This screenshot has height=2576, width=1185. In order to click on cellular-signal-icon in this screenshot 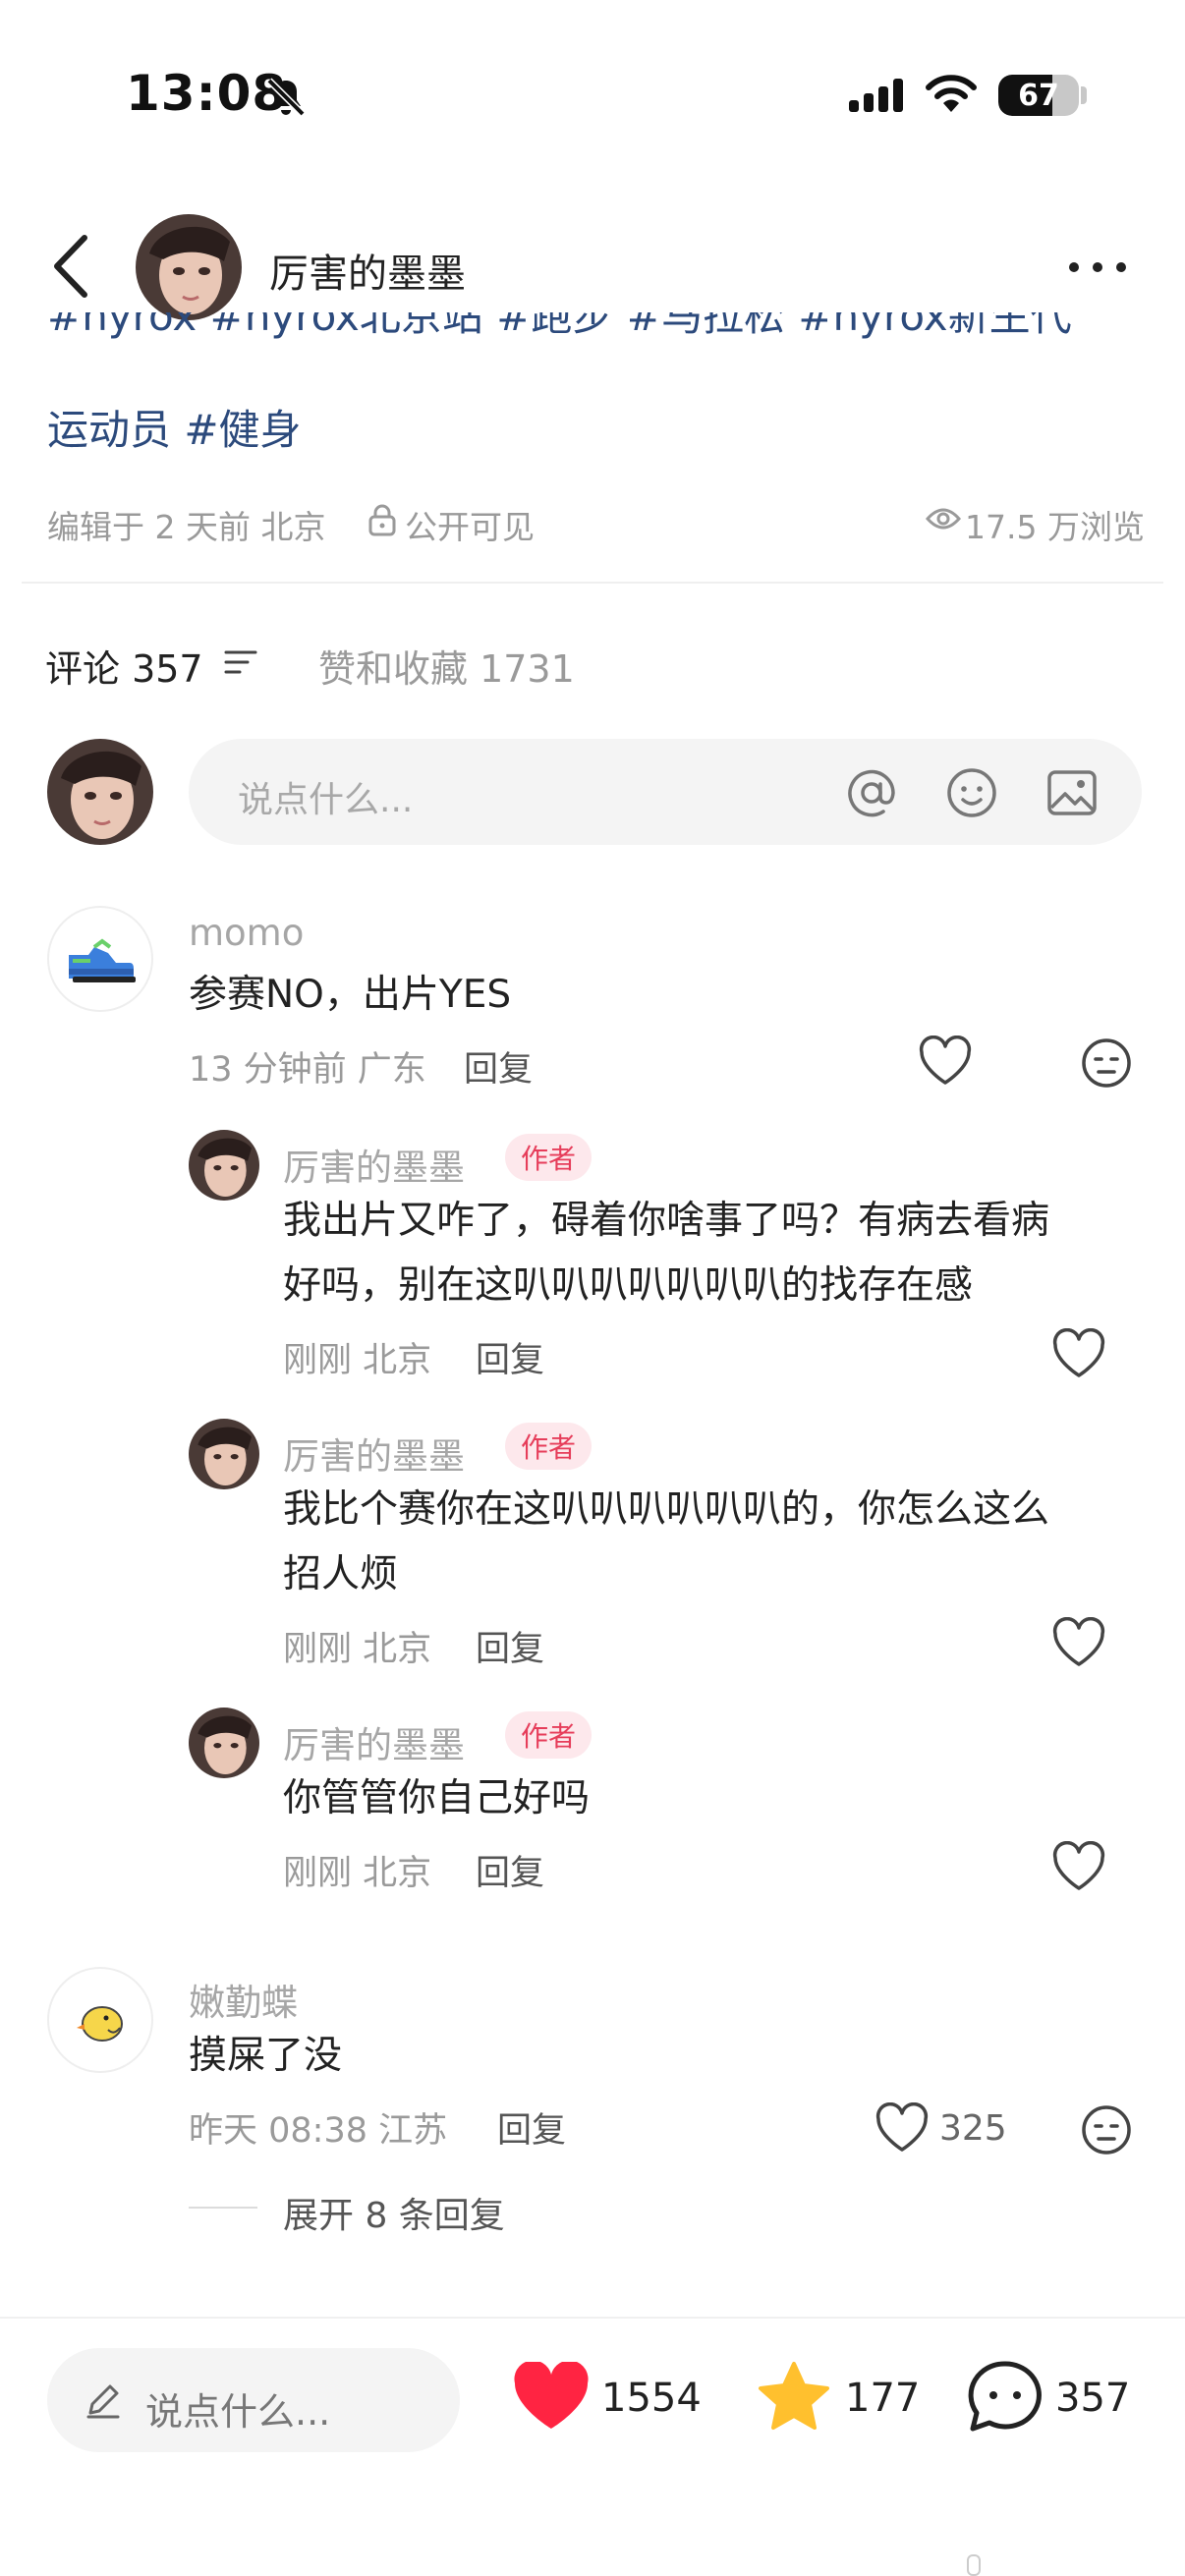, I will do `click(876, 95)`.